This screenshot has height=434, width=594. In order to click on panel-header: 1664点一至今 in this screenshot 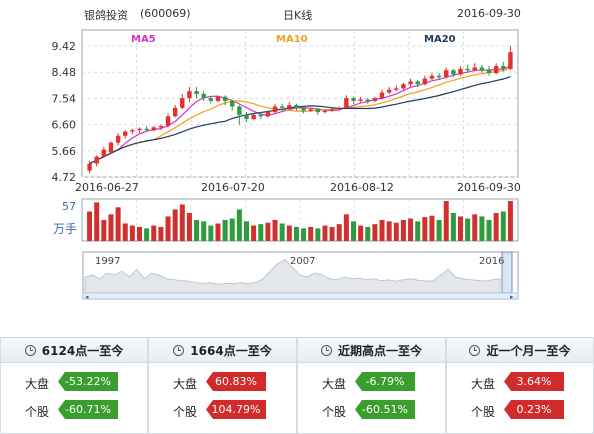, I will do `click(222, 350)`.